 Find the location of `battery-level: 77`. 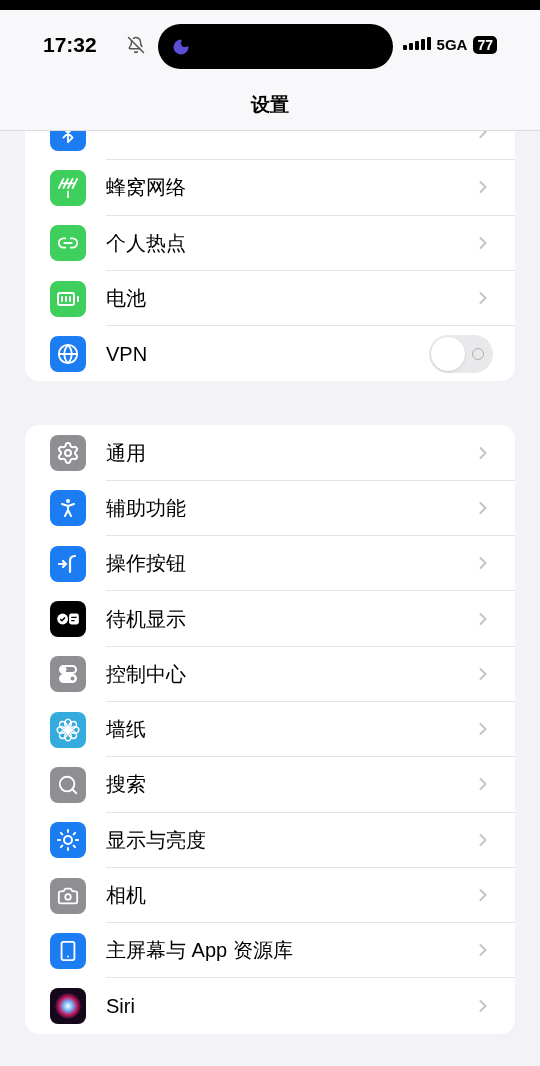

battery-level: 77 is located at coordinates (485, 45).